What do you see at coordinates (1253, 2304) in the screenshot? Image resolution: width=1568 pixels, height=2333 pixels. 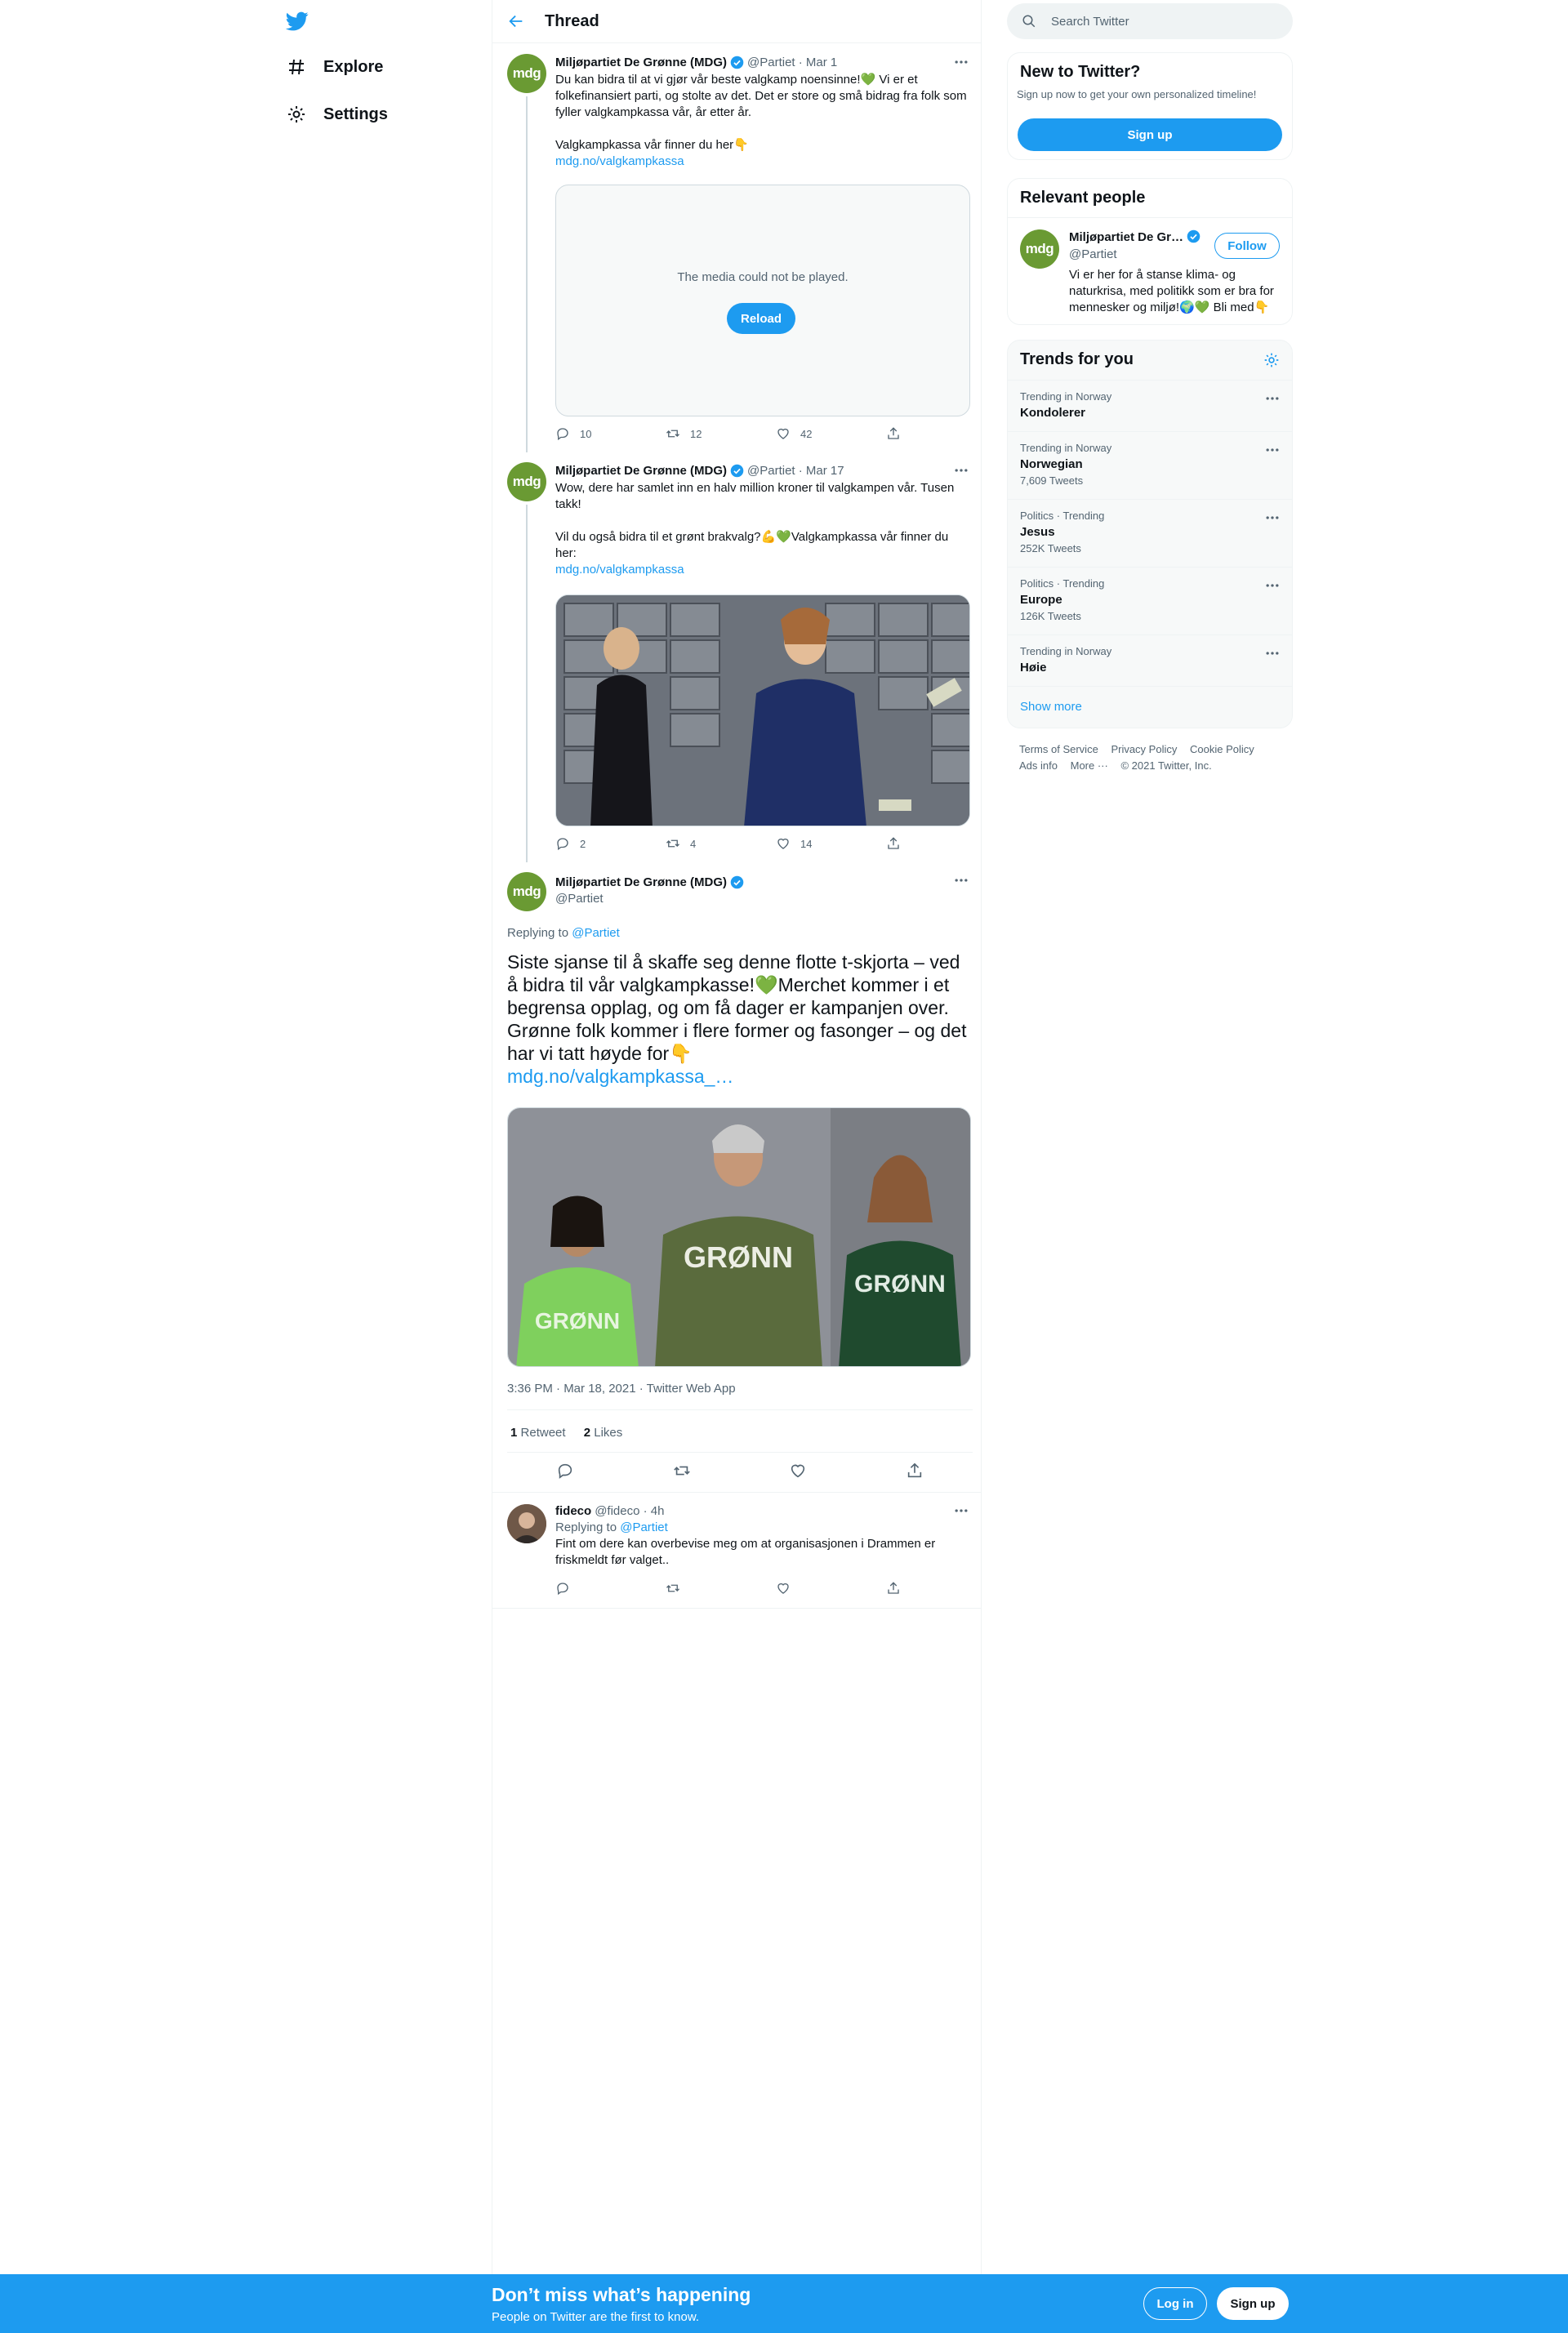 I see `banner-signup-button: Sign up` at bounding box center [1253, 2304].